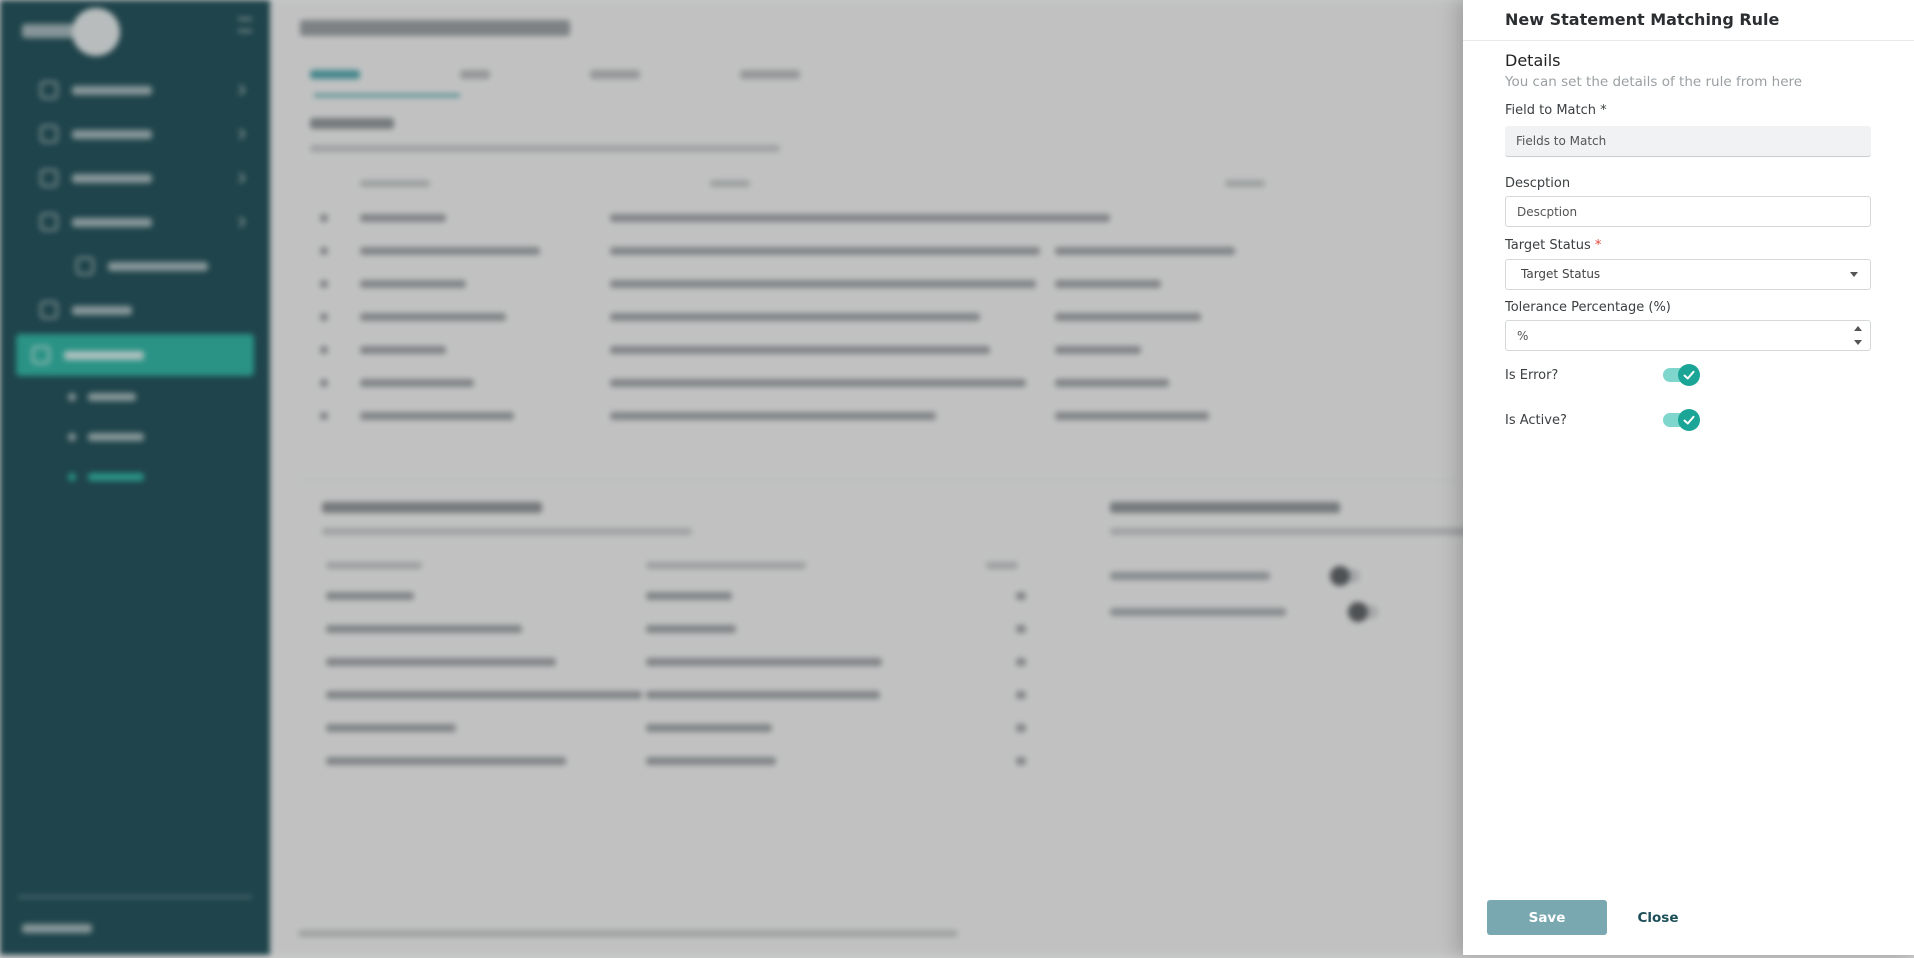  I want to click on target-status-placeholder: Target Status, so click(1561, 274).